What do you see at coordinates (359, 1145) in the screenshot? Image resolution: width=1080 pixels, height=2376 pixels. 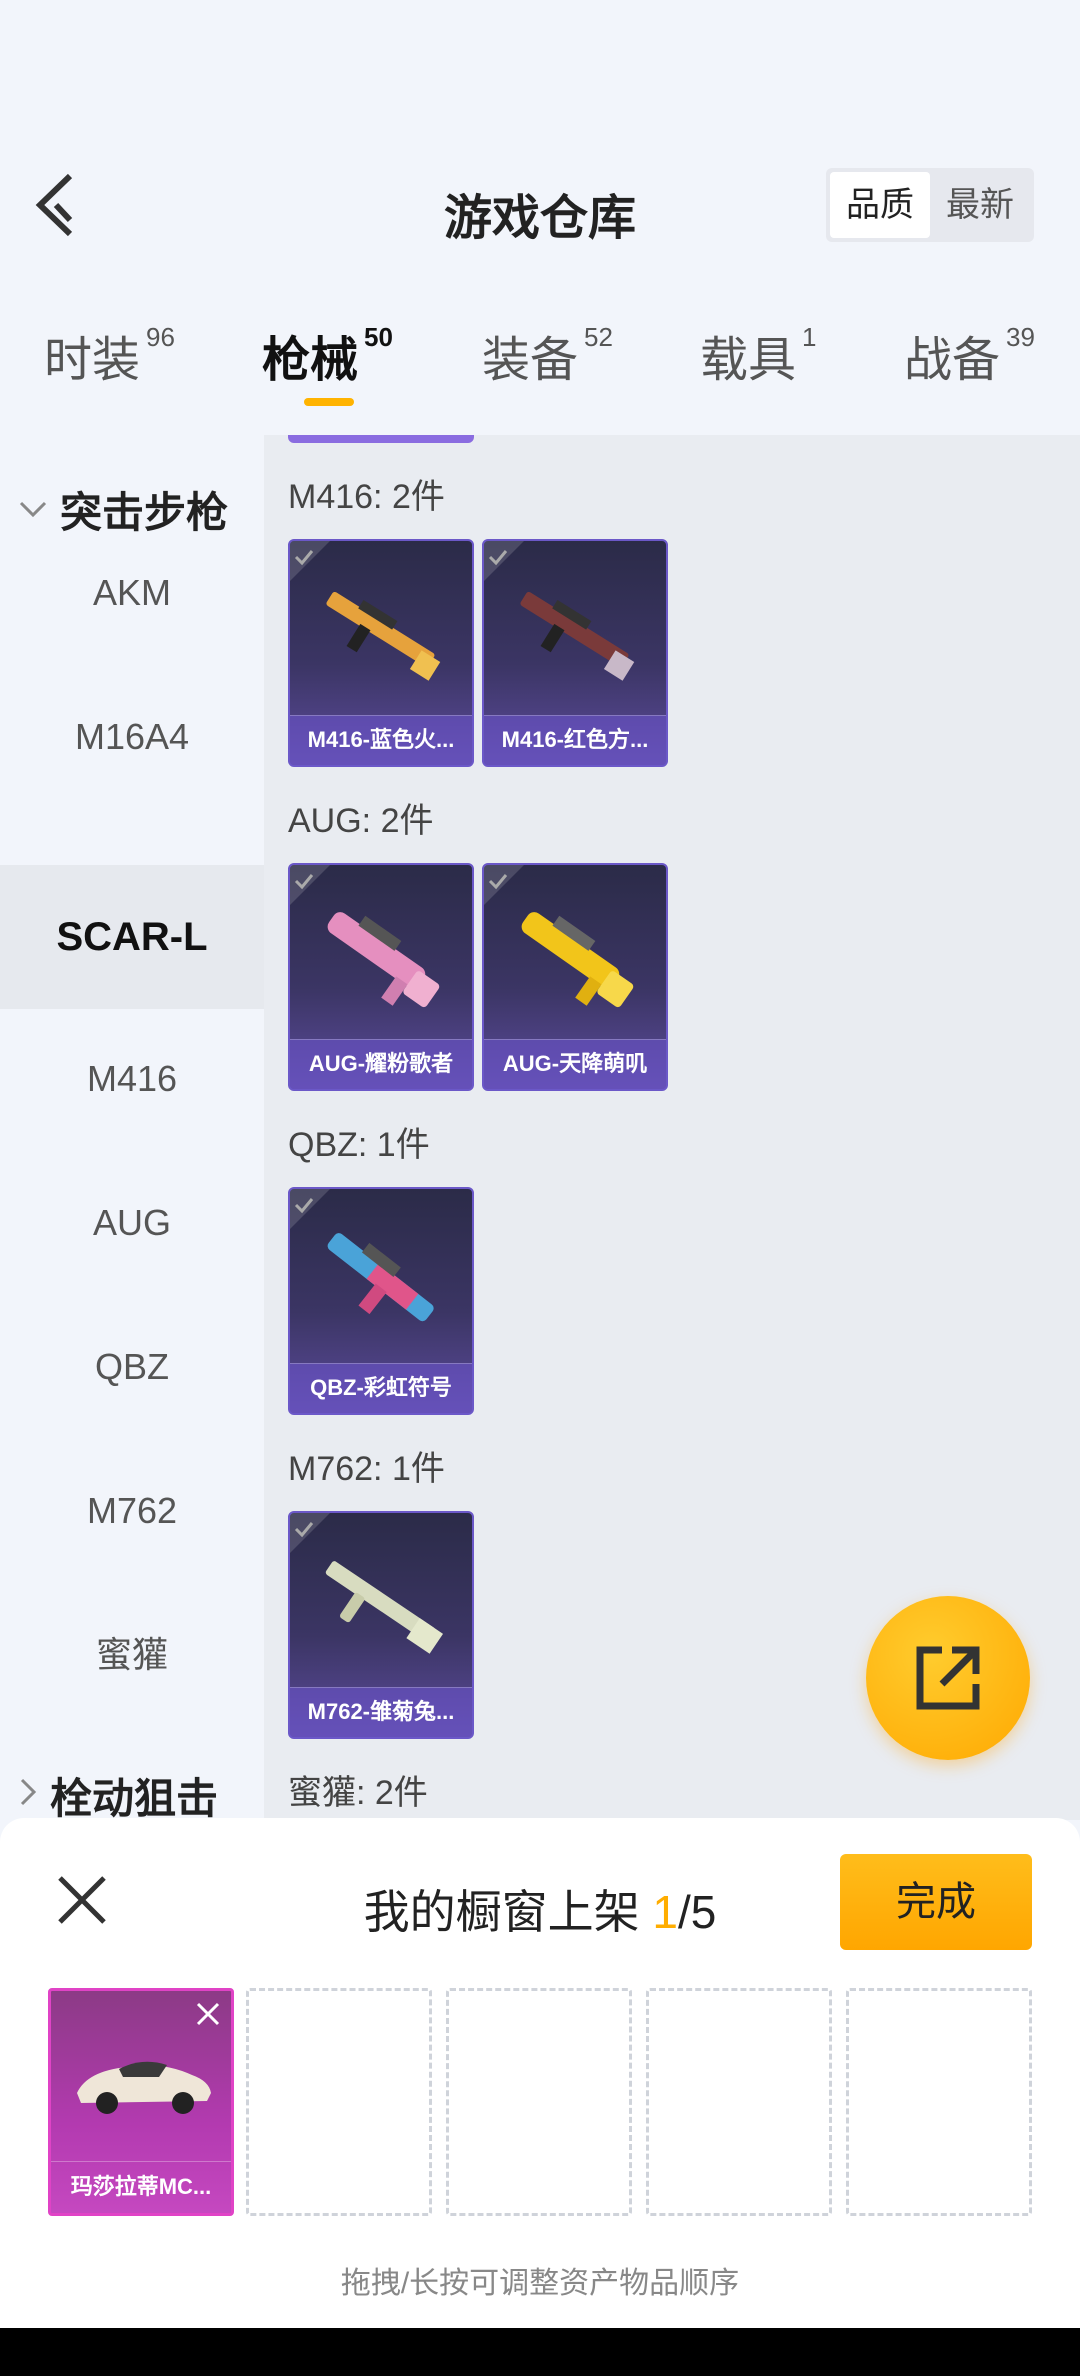 I see `section-title-qbz: QBZ: 1件` at bounding box center [359, 1145].